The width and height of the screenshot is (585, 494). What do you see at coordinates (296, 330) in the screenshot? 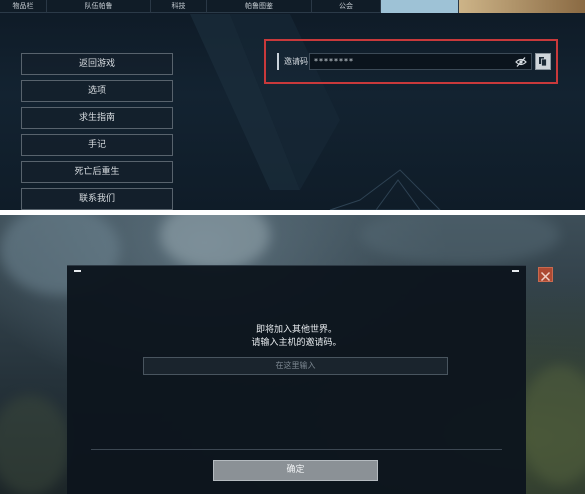
I see `dialog-message-line1: 即将加入其他世界。` at bounding box center [296, 330].